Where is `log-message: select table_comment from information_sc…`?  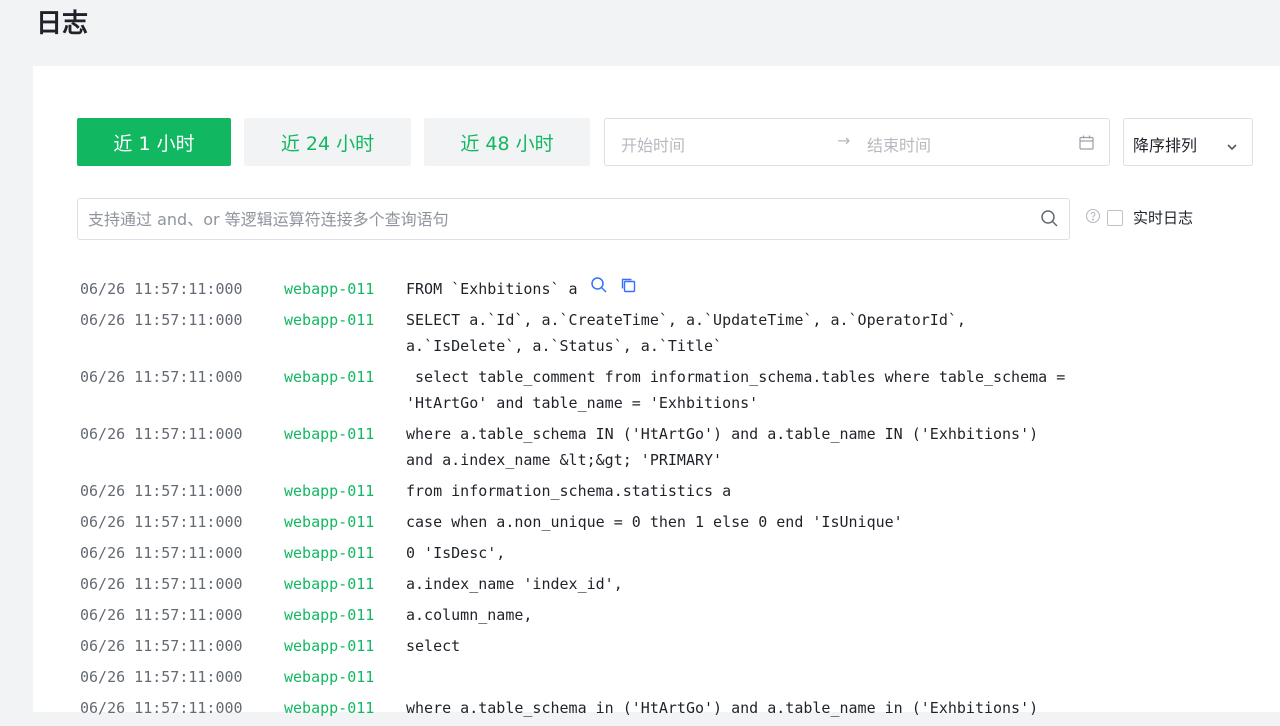 log-message: select table_comment from information_sc… is located at coordinates (736, 390).